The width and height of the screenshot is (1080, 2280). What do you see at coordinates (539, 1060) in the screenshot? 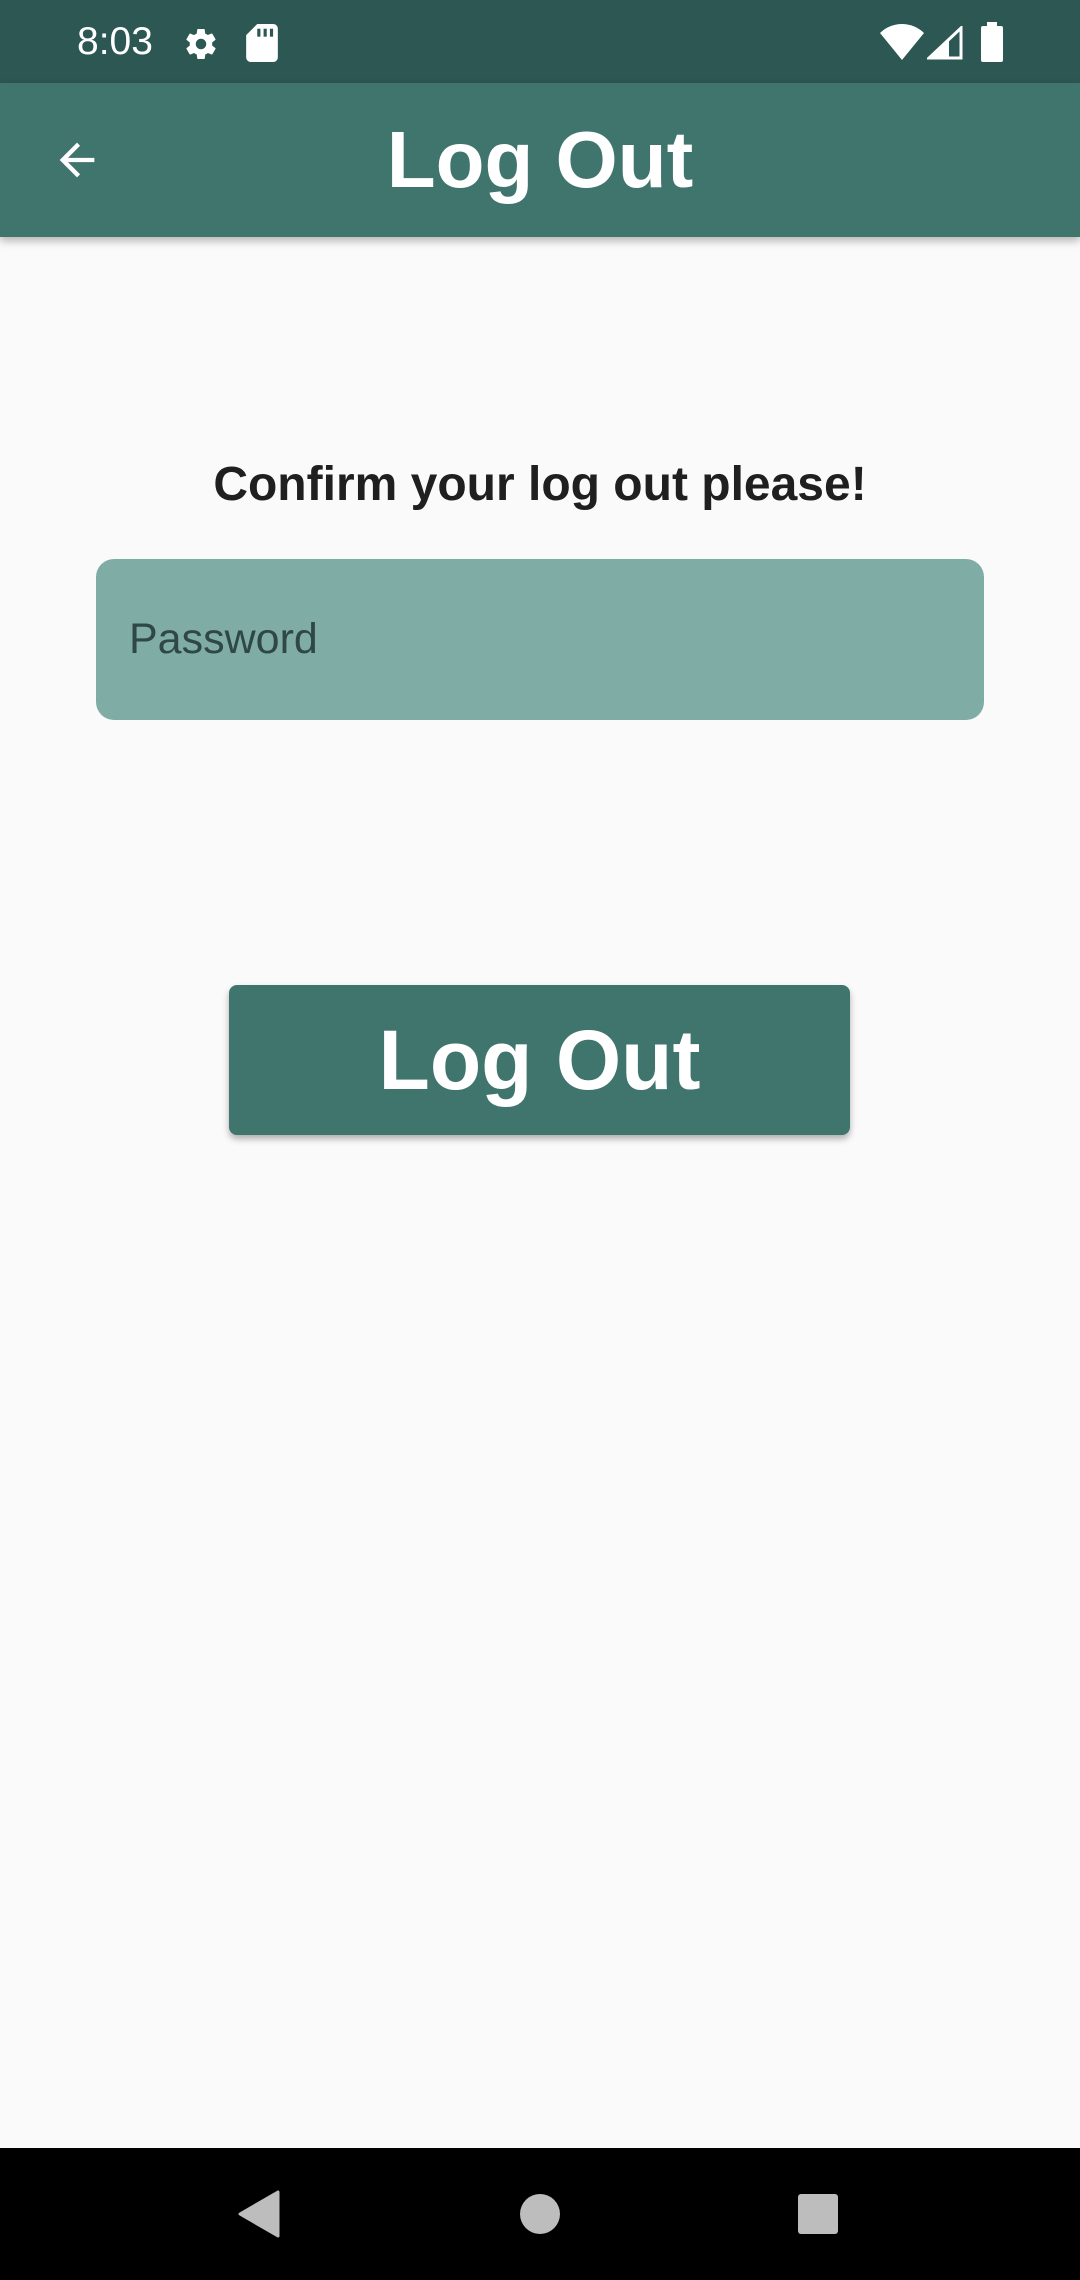
I see `logout-button: Log Out` at bounding box center [539, 1060].